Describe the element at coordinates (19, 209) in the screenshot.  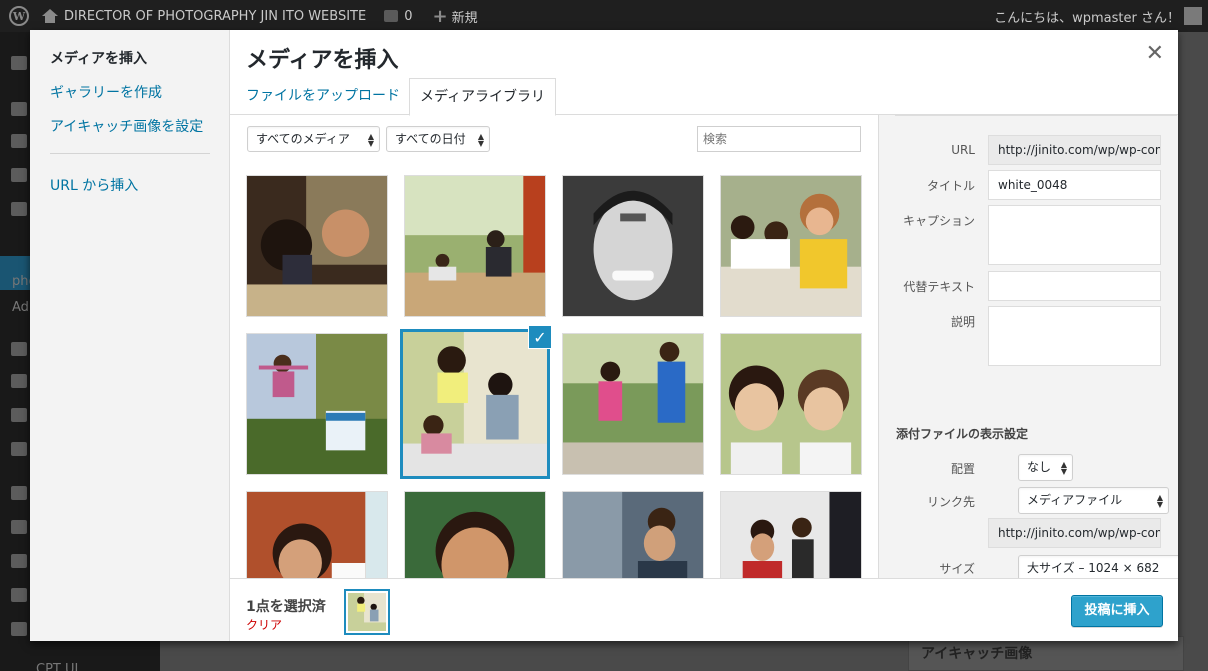
I see `comments-icon` at that location.